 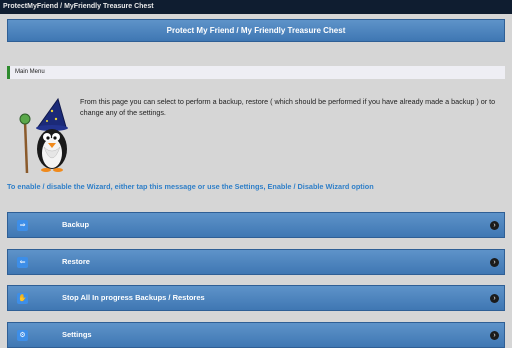 I want to click on backup-arrow-icon: ⇒, so click(x=22, y=225).